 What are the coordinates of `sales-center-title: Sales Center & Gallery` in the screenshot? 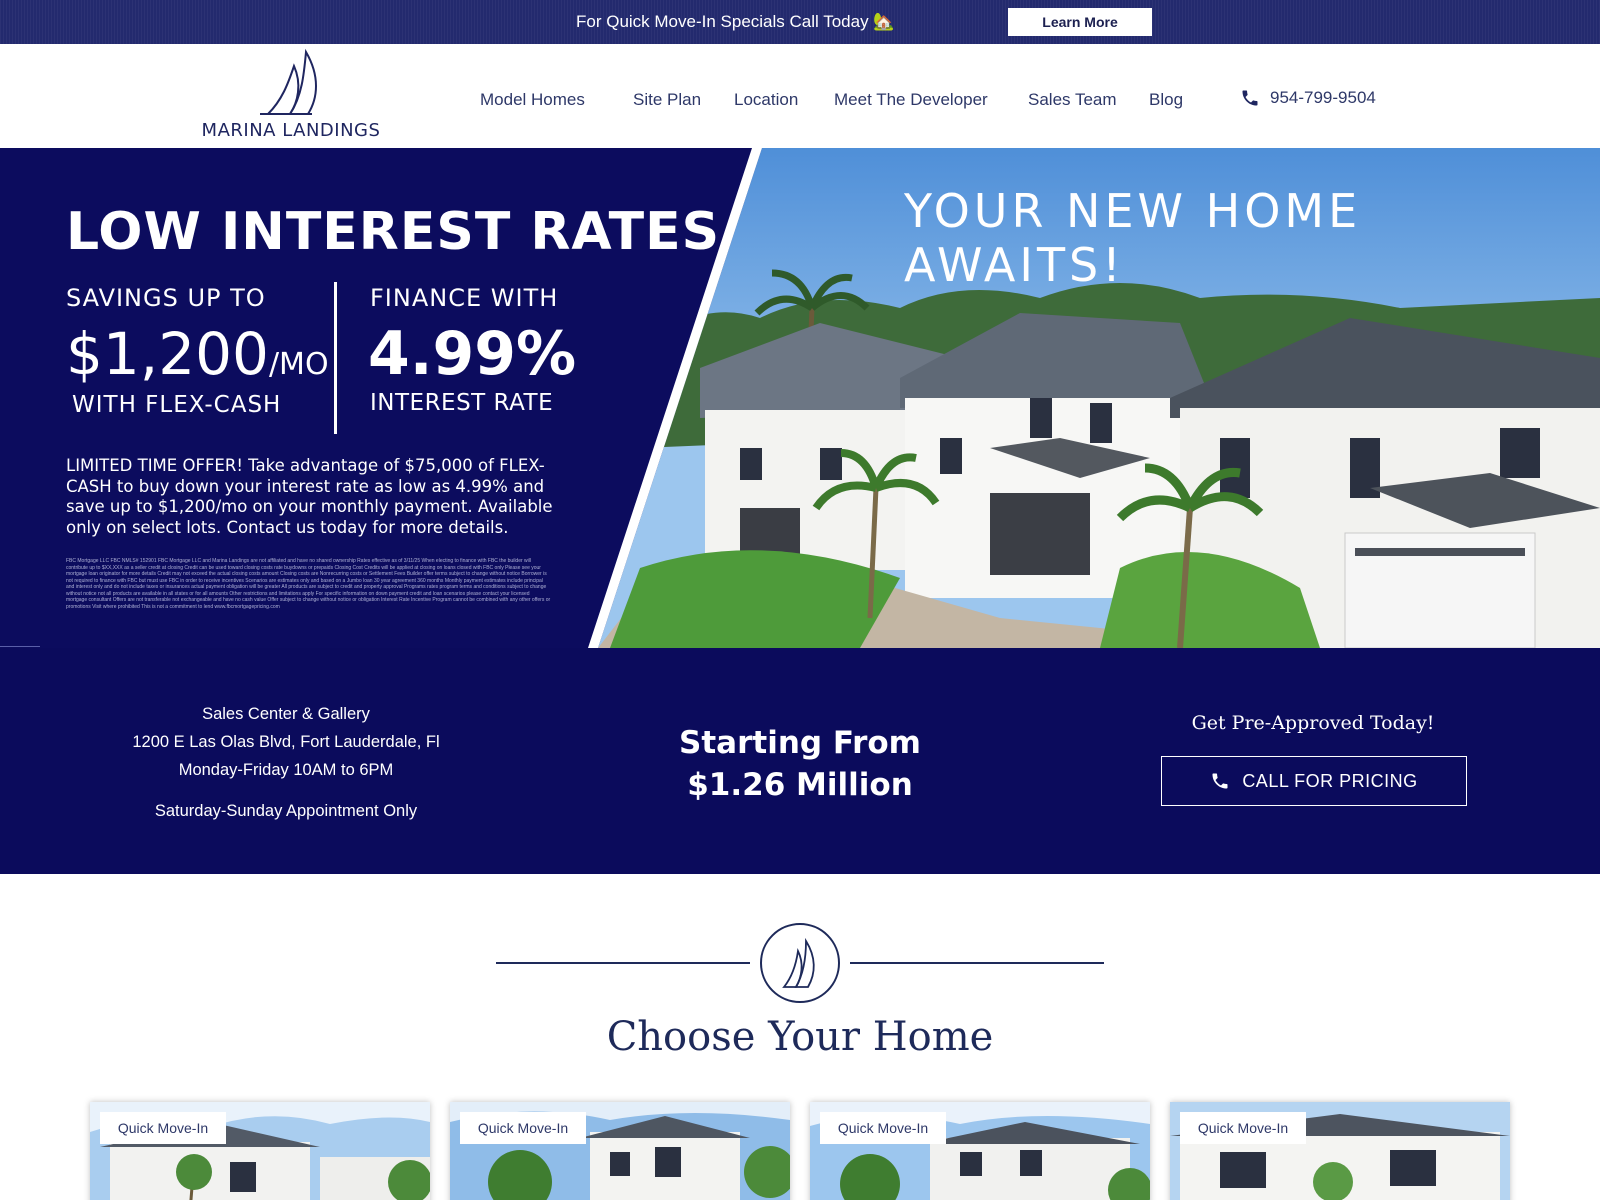 It's located at (286, 714).